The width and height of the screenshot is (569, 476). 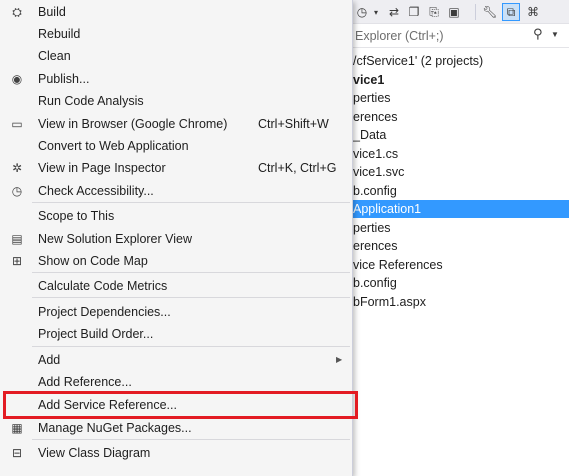 What do you see at coordinates (102, 168) in the screenshot?
I see `menu-item-label: View in Page Inspector` at bounding box center [102, 168].